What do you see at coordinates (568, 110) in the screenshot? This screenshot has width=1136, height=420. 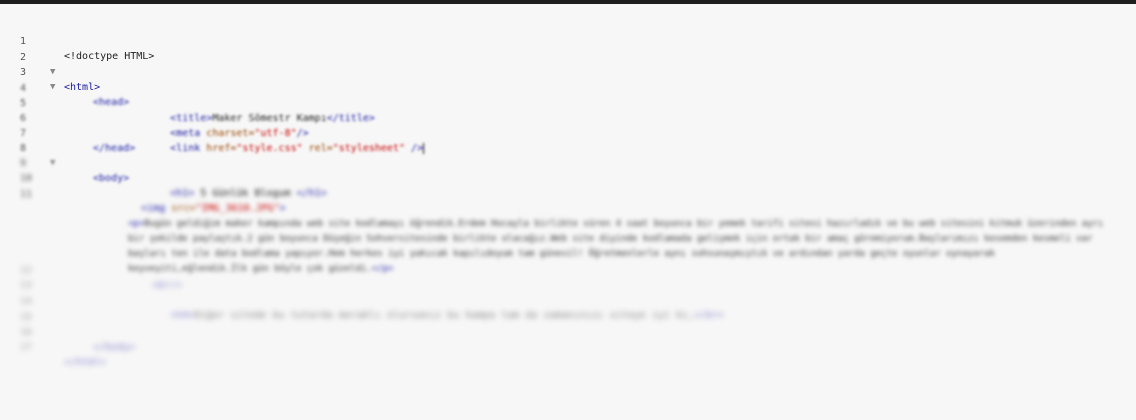 I see `code-line: 5 <meta charset="utf-8"/>` at bounding box center [568, 110].